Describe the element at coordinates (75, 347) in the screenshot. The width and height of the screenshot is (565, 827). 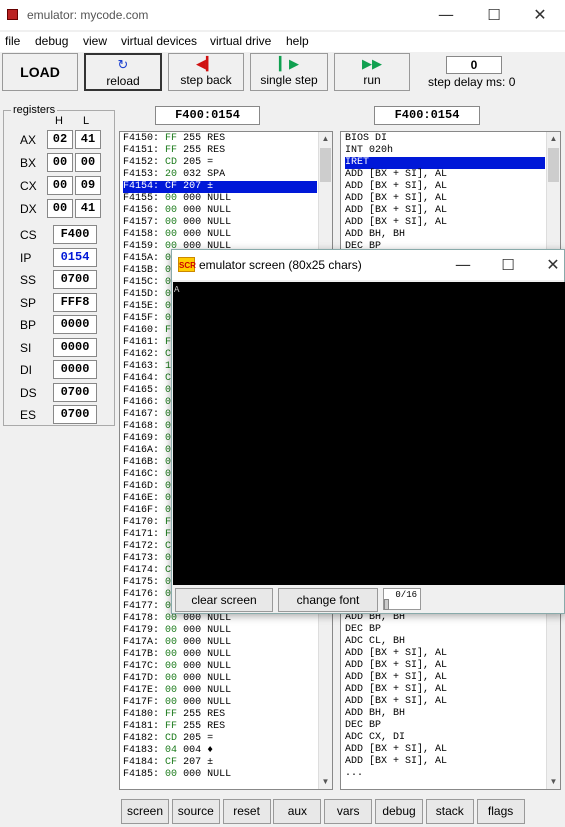
I see `register-si: 0000` at that location.